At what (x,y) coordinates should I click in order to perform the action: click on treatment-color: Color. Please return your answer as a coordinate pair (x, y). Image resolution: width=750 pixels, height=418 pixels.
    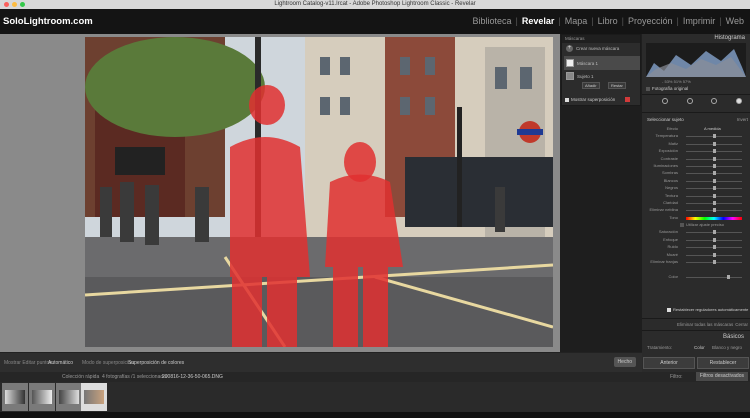
    Looking at the image, I should click on (699, 347).